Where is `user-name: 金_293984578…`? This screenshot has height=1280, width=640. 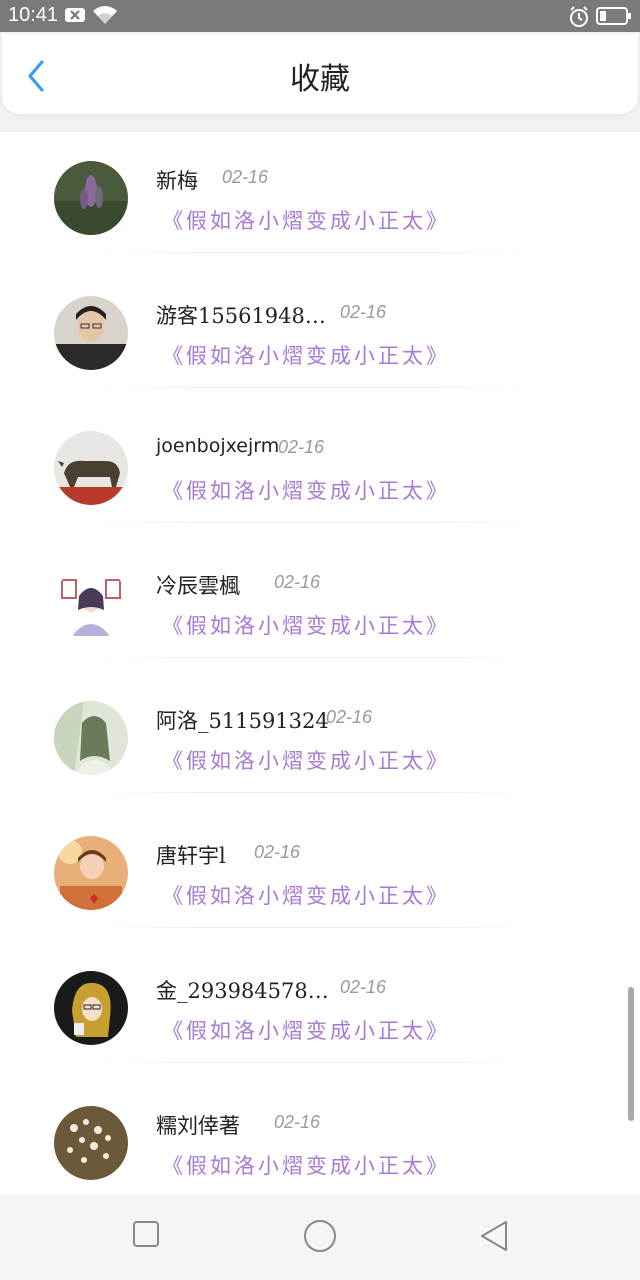
user-name: 金_293984578… is located at coordinates (242, 991).